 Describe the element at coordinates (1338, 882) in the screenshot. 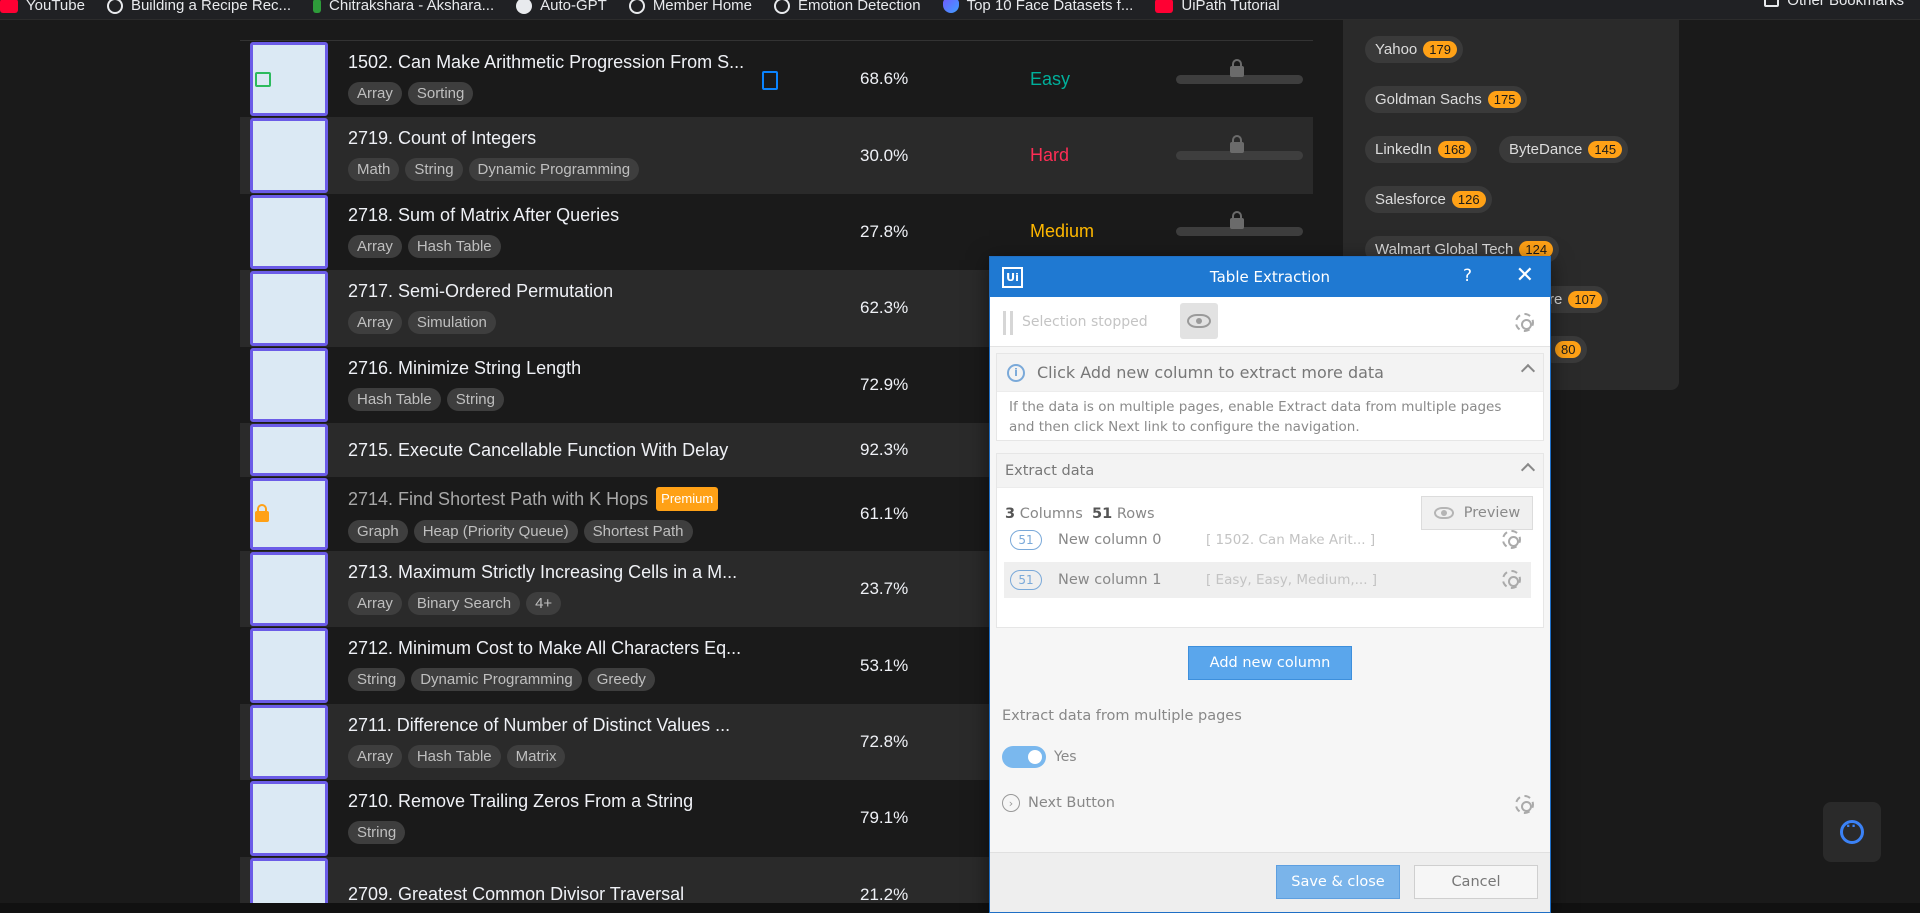

I see `save-and-close-button: Save & close` at that location.